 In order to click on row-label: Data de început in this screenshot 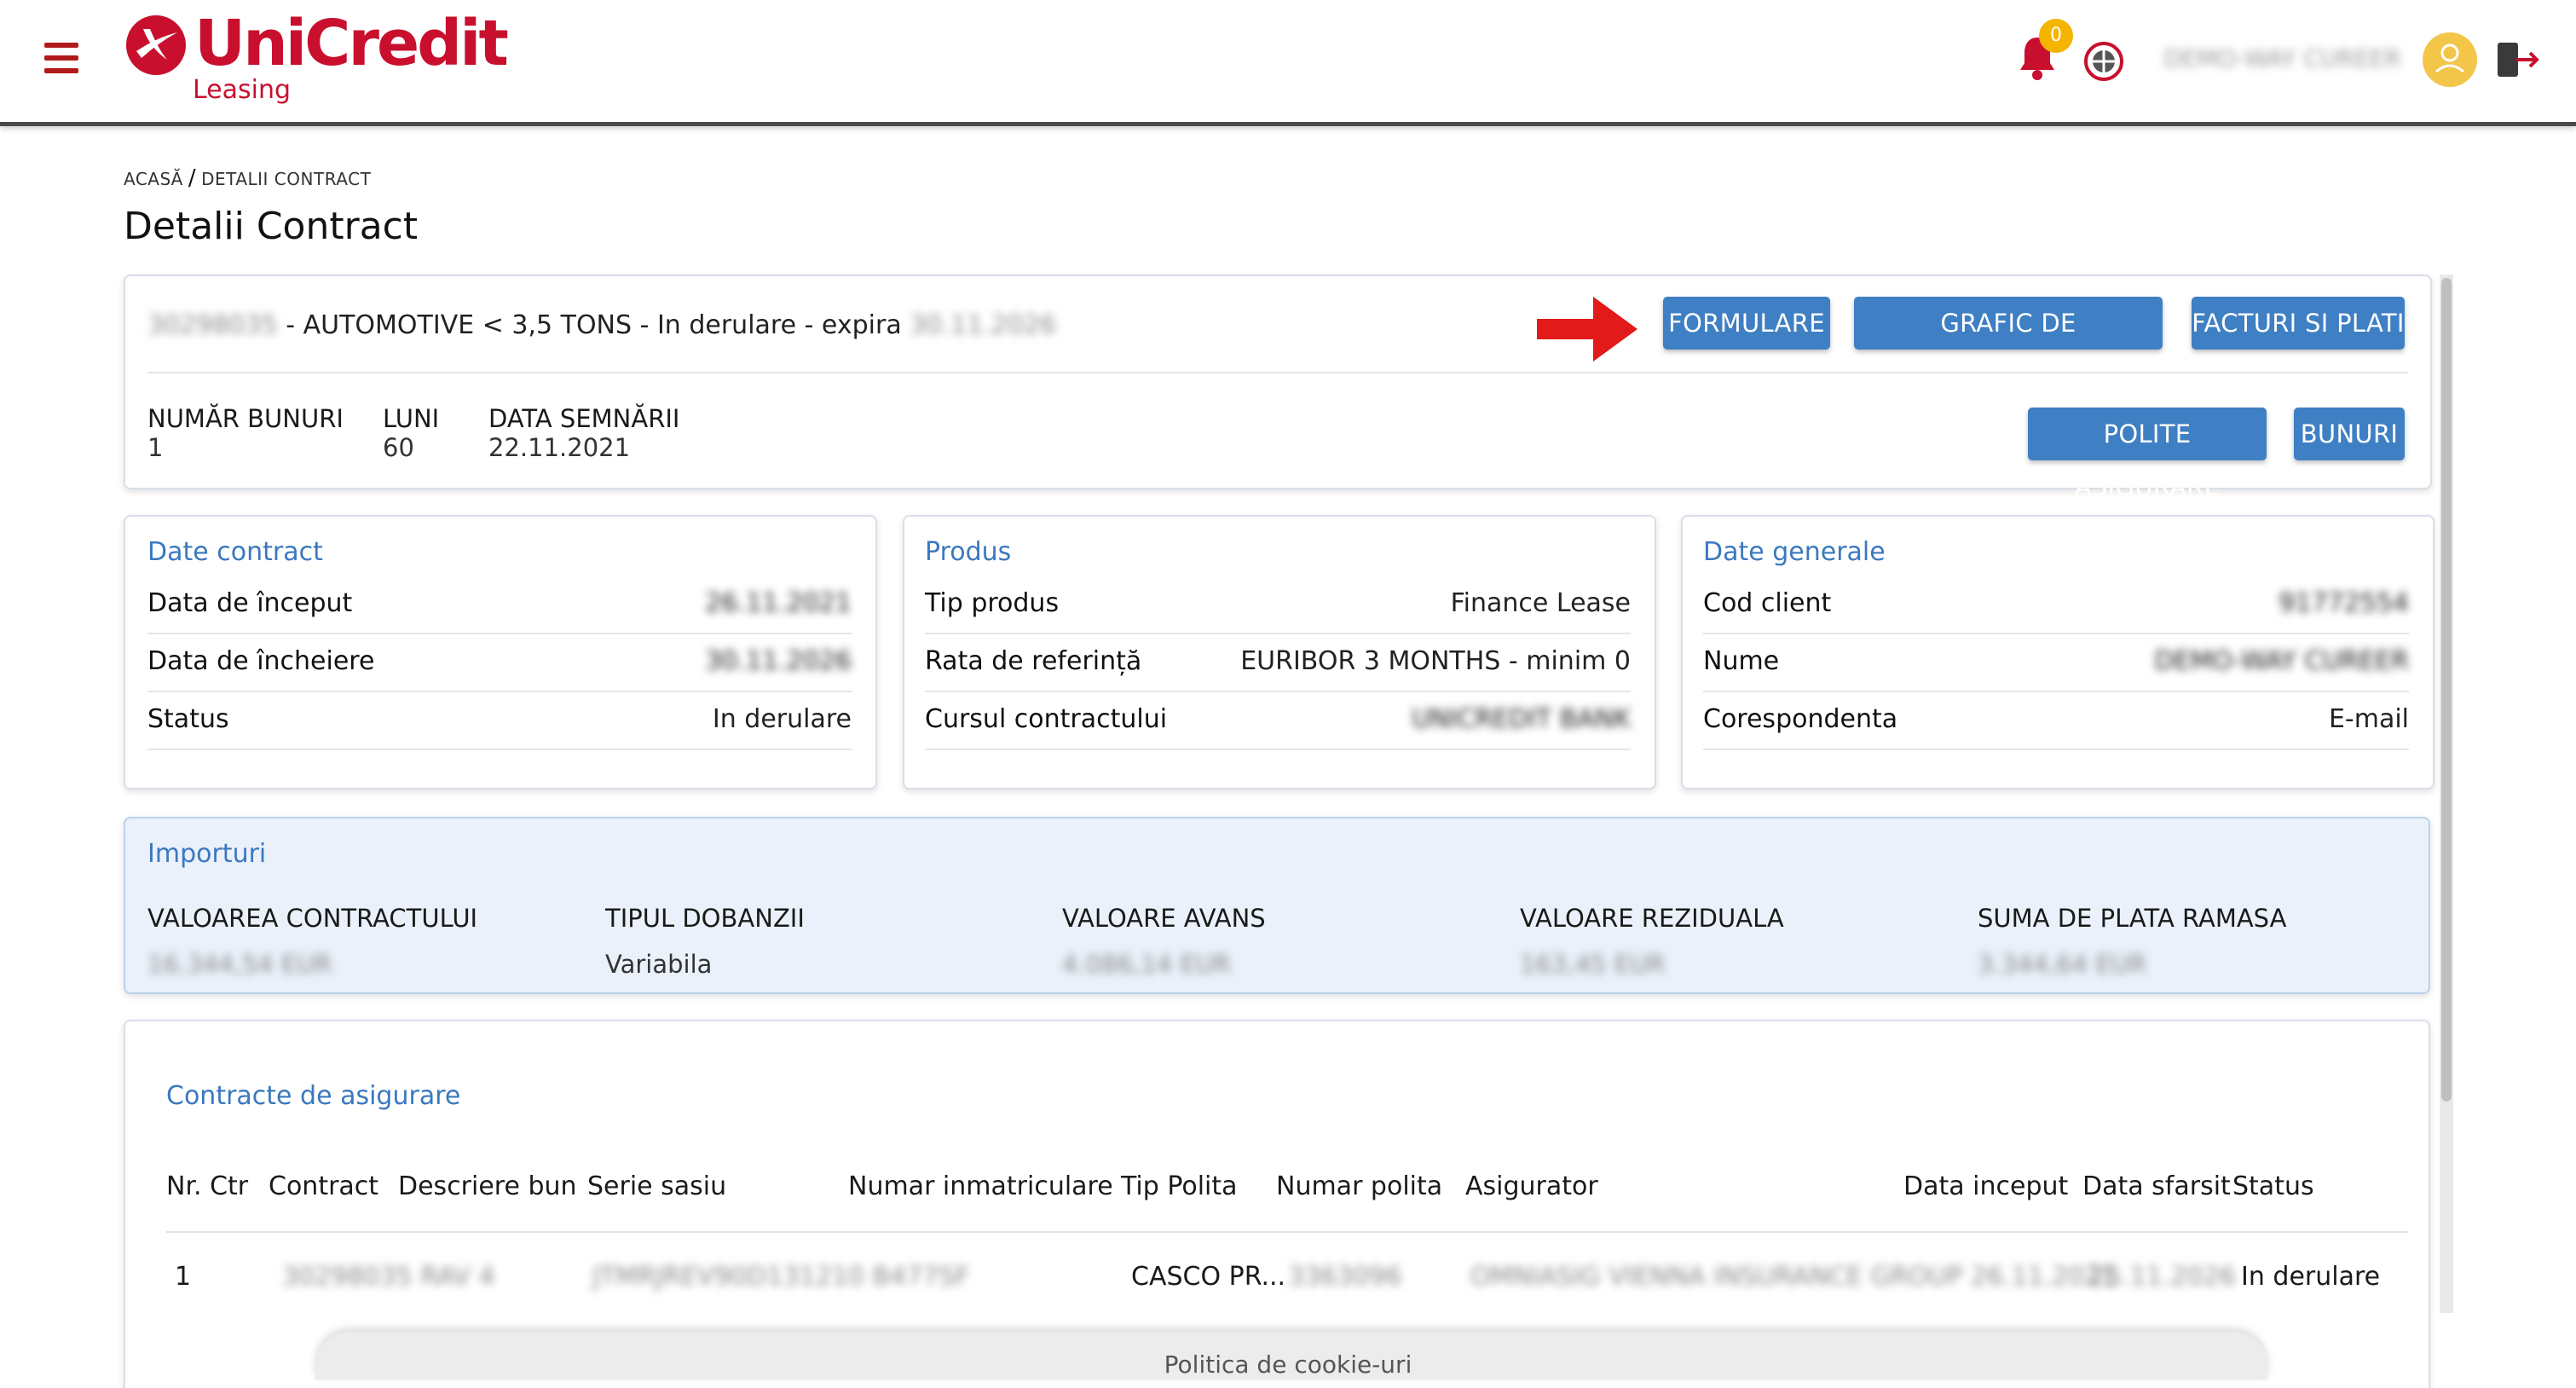, I will do `click(250, 603)`.